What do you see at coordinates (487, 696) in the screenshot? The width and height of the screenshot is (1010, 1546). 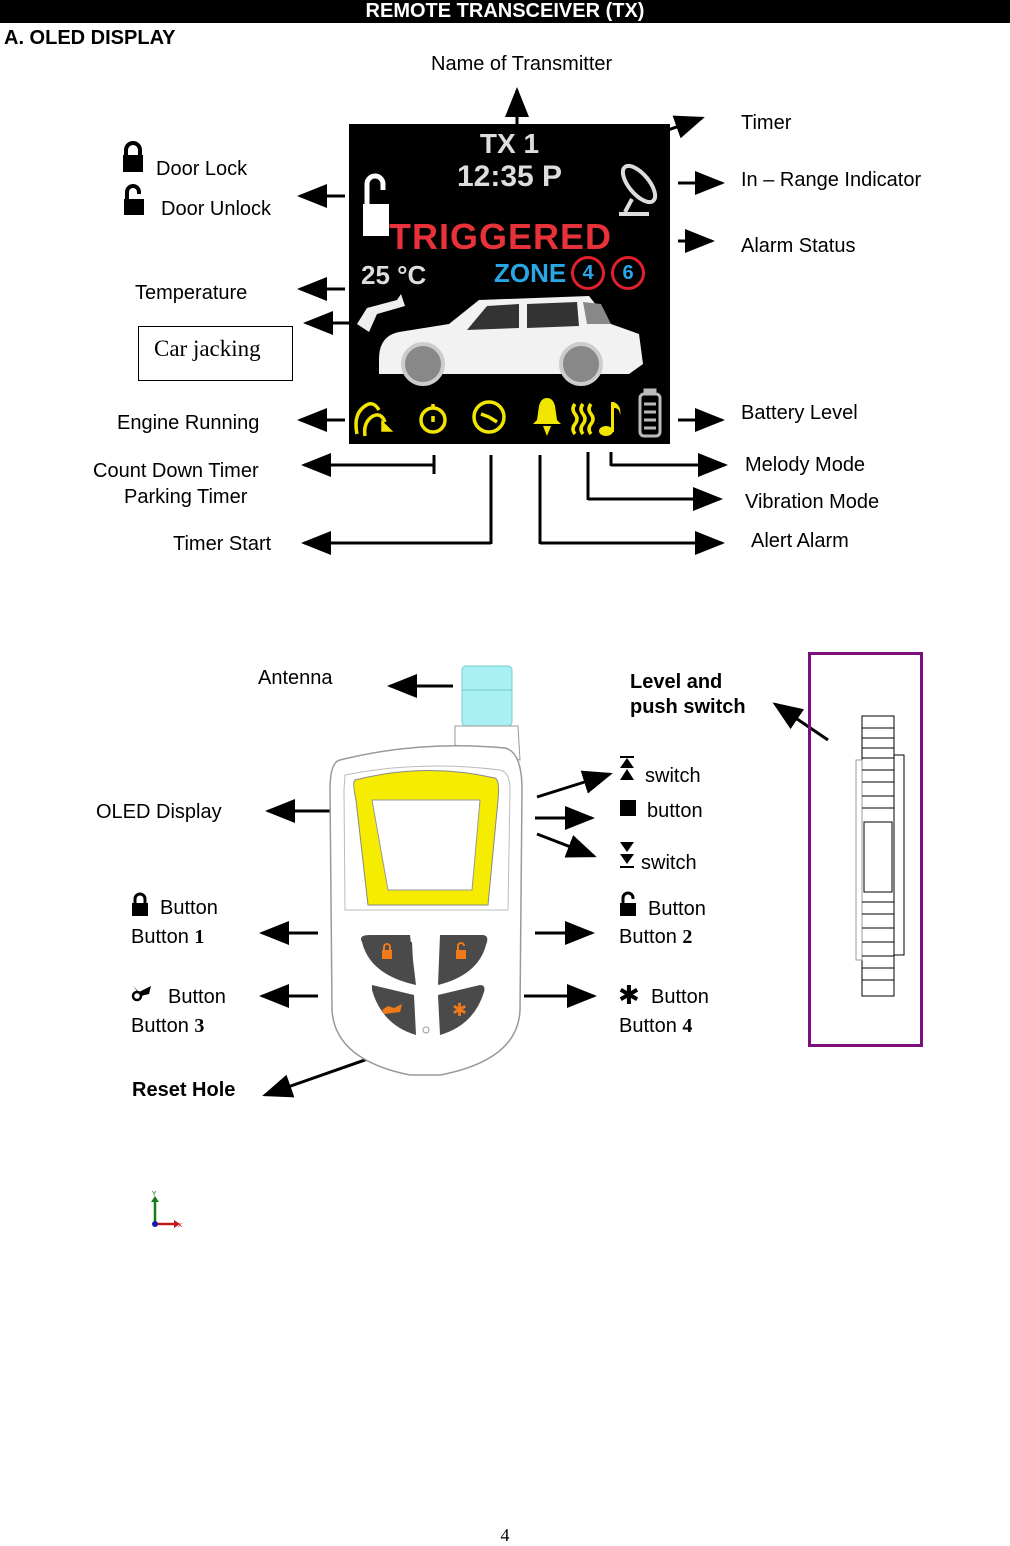 I see `antenna-graphic` at bounding box center [487, 696].